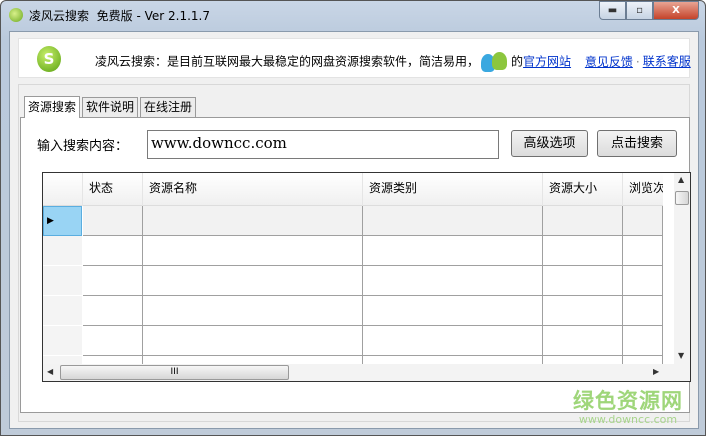  What do you see at coordinates (50, 221) in the screenshot?
I see `current-row-arrow-icon: ▶` at bounding box center [50, 221].